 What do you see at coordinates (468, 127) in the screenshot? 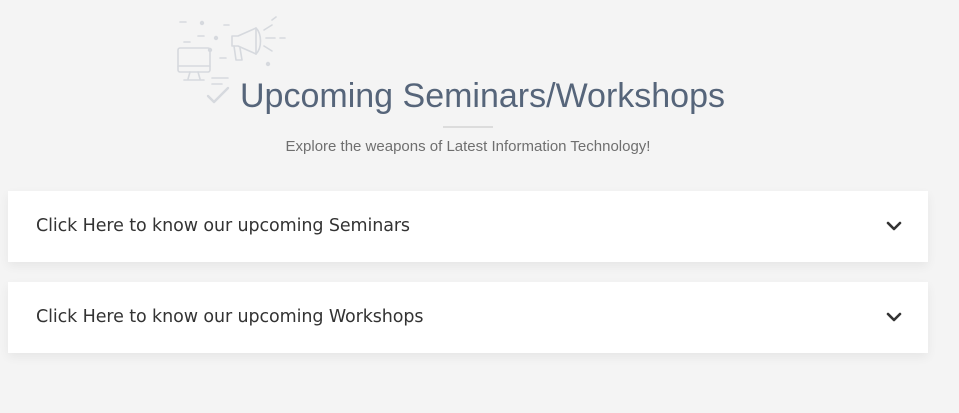
I see `title-divider` at bounding box center [468, 127].